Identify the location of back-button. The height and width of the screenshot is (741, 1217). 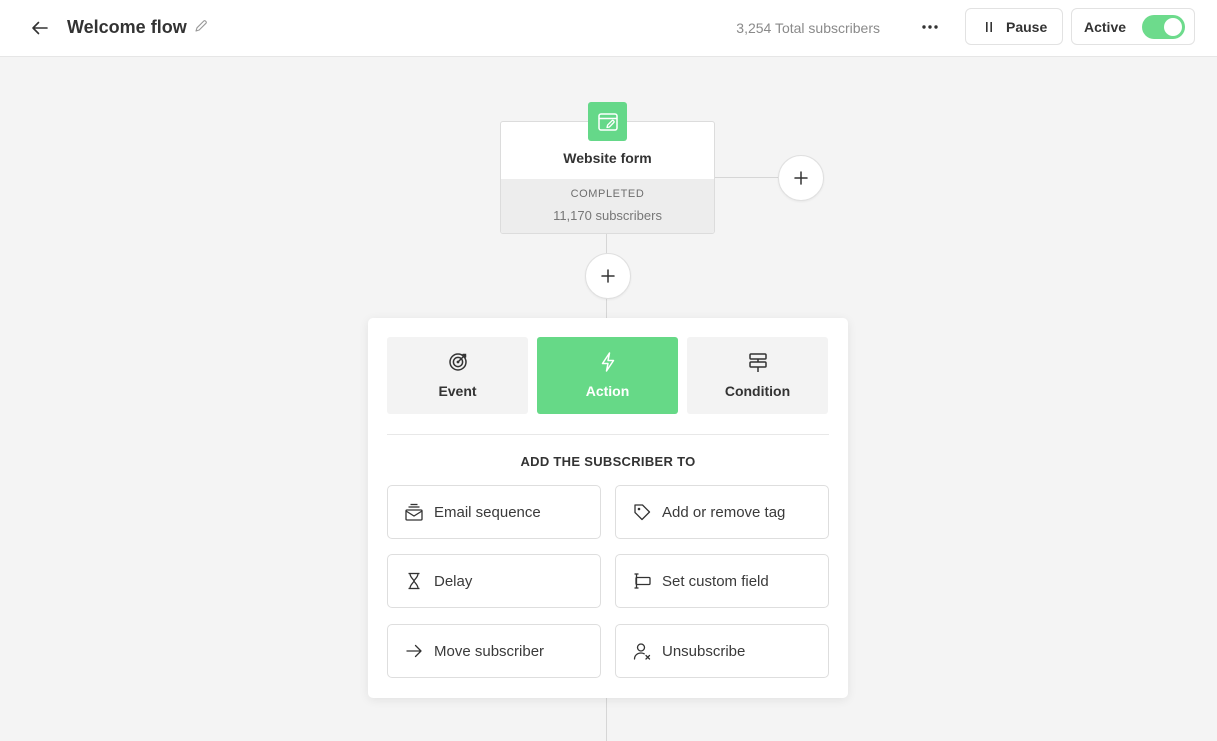
(40, 28).